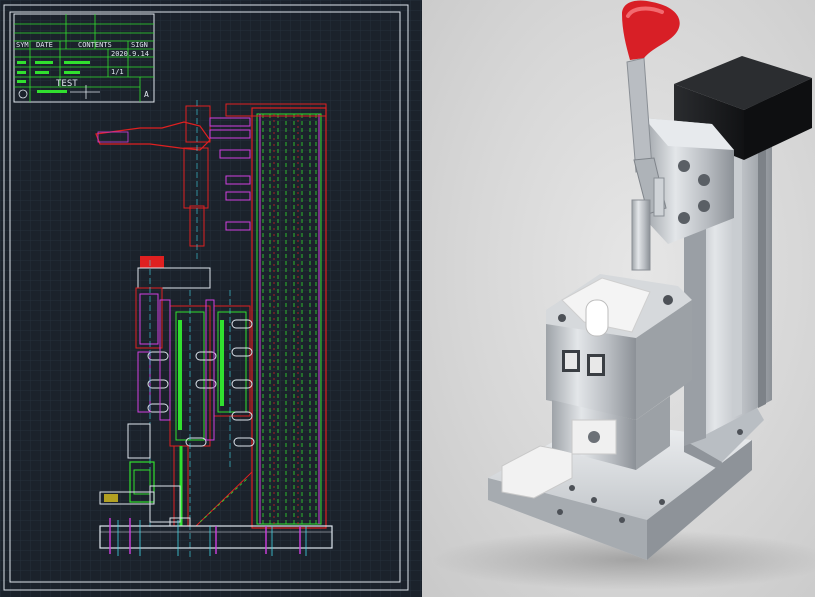 The height and width of the screenshot is (597, 815). Describe the element at coordinates (139, 45) in the screenshot. I see `tb-header-sign: SIGN` at that location.